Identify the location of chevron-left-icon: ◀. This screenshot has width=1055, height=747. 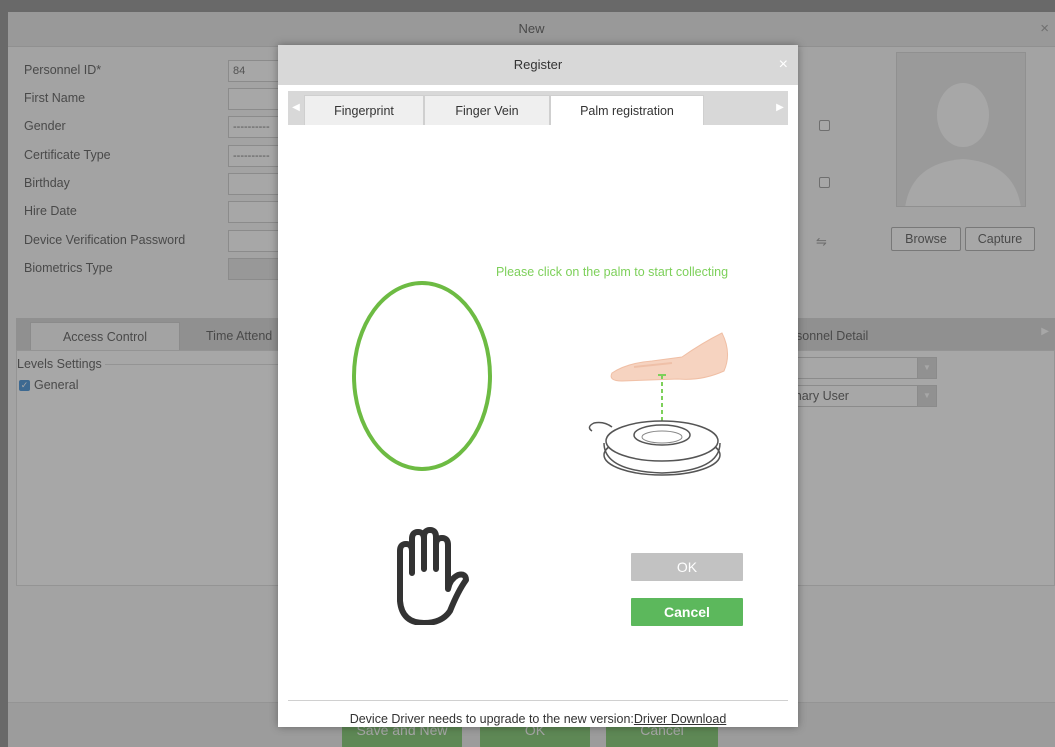
(296, 108).